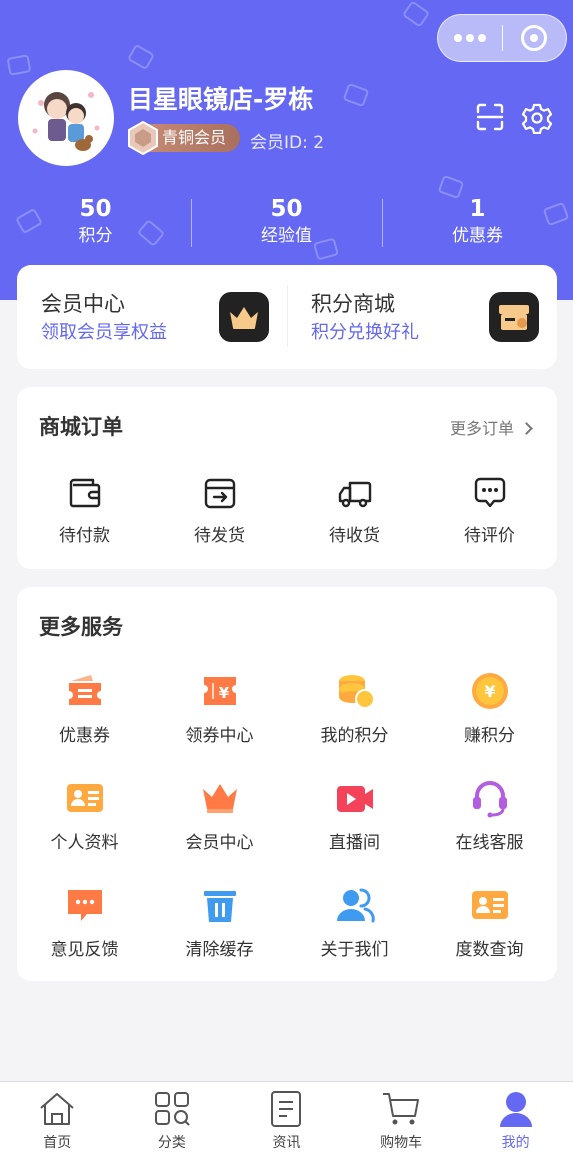 Image resolution: width=573 pixels, height=1167 pixels. I want to click on service-label: 在线客服, so click(489, 843).